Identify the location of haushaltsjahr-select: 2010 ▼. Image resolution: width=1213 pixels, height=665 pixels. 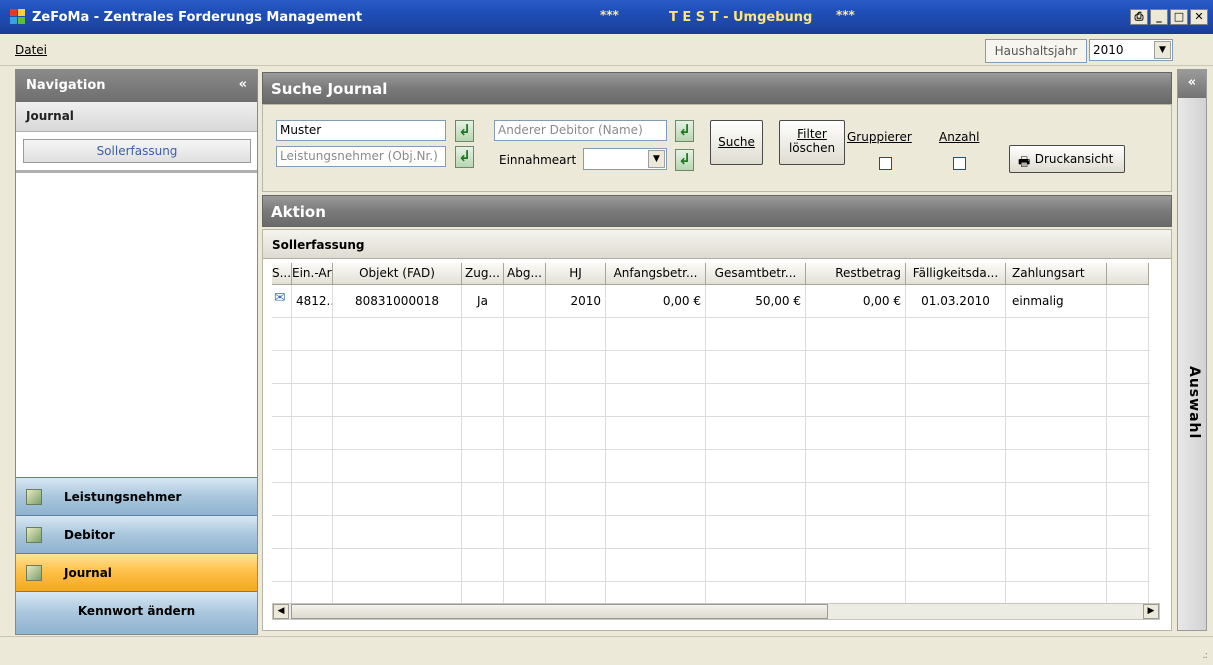
(1131, 50).